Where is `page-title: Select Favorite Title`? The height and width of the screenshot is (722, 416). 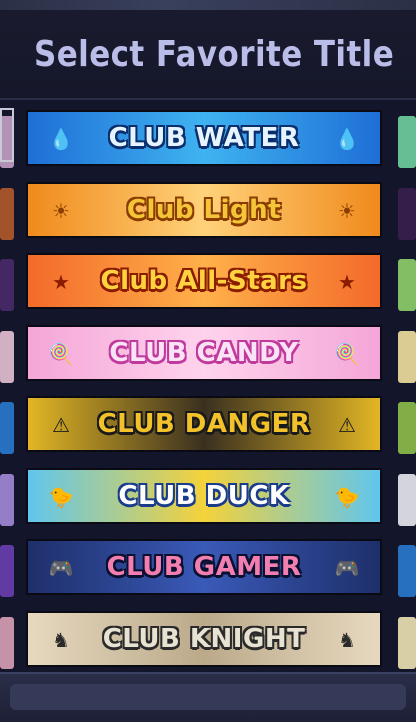
page-title: Select Favorite Title is located at coordinates (214, 54).